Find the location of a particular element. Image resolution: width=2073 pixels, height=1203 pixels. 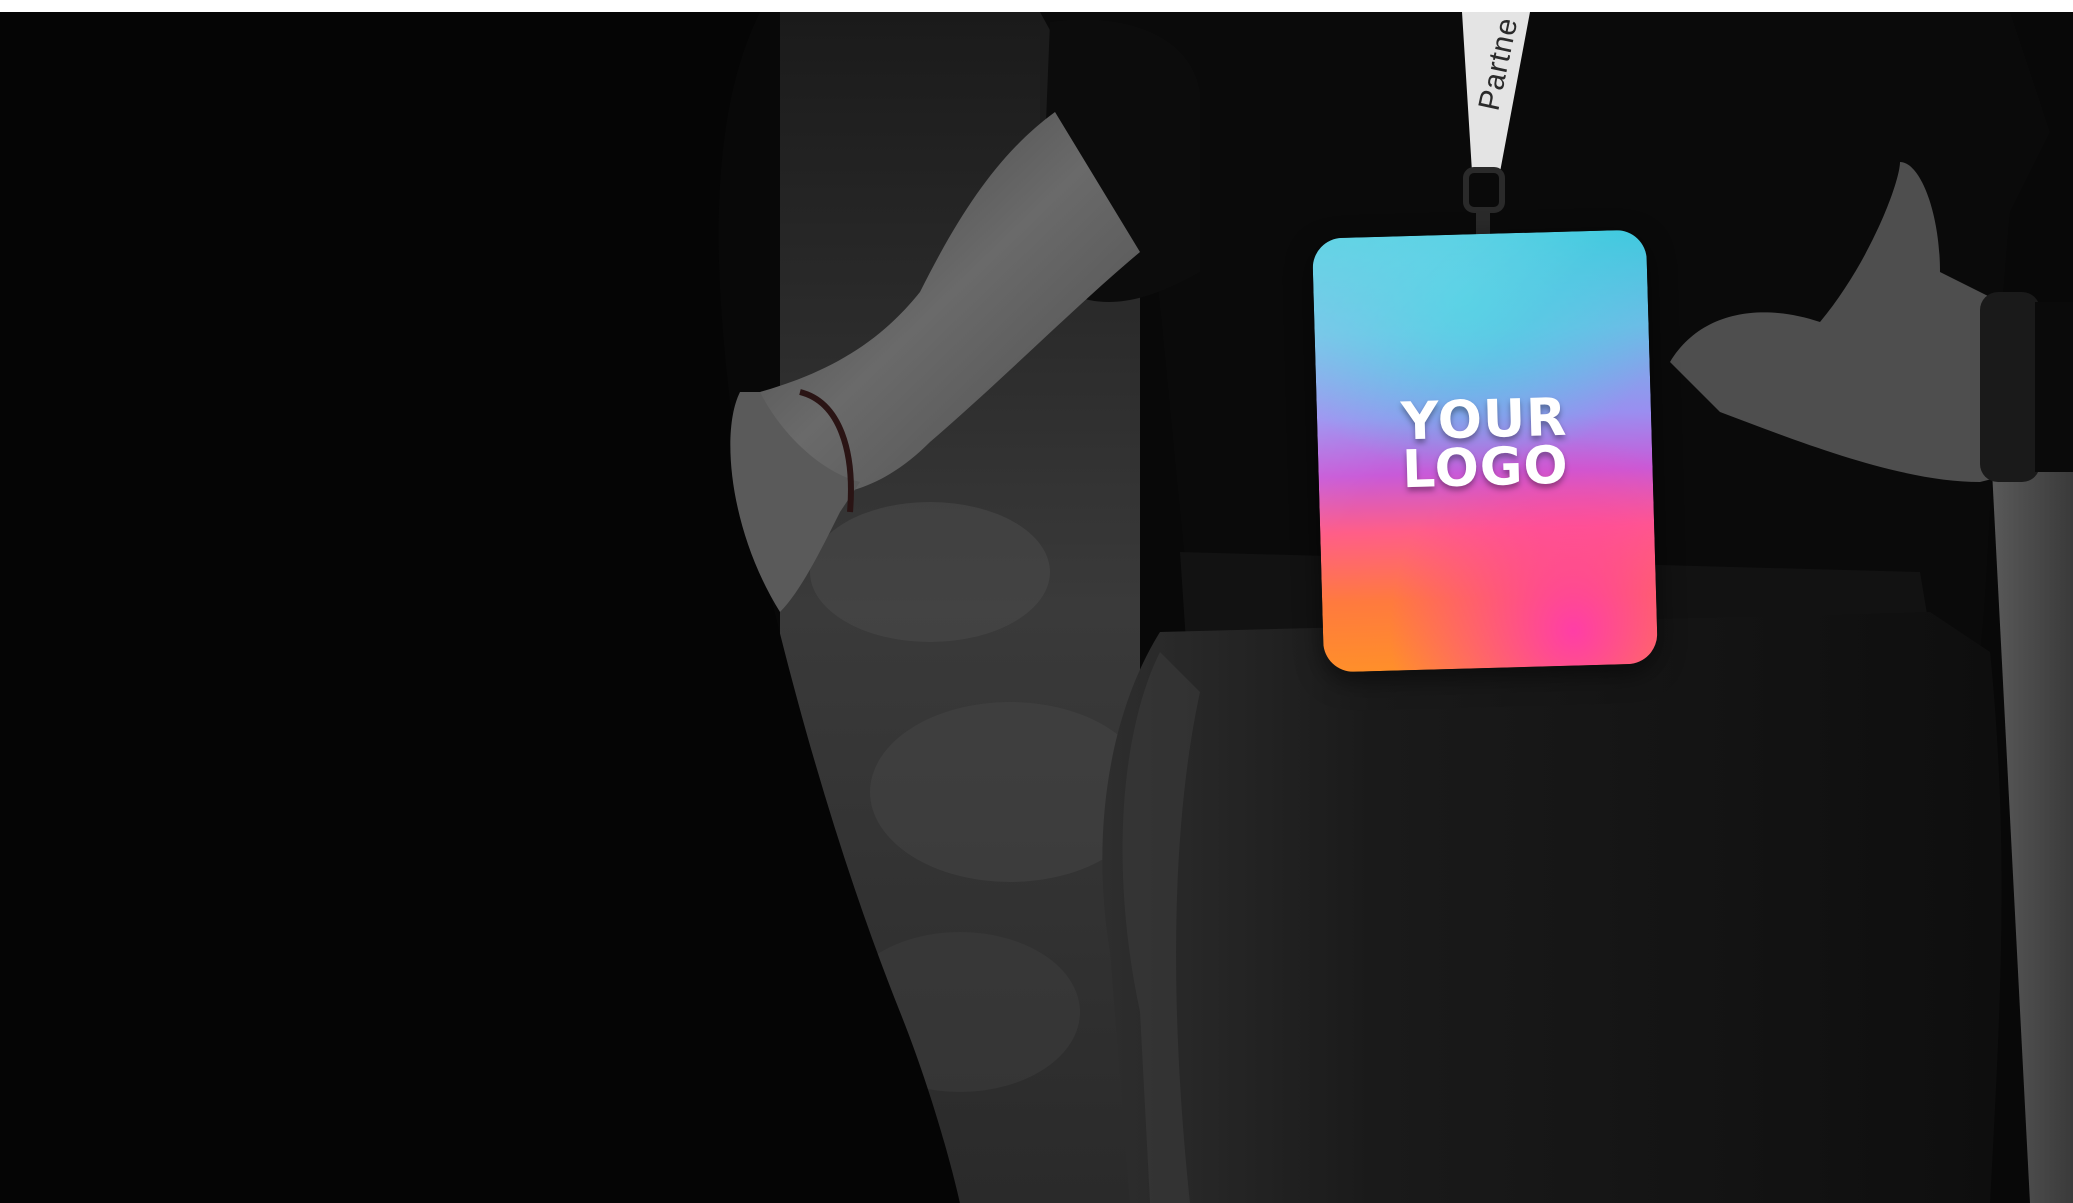

name-badge: YOUR LOGO is located at coordinates (1485, 451).